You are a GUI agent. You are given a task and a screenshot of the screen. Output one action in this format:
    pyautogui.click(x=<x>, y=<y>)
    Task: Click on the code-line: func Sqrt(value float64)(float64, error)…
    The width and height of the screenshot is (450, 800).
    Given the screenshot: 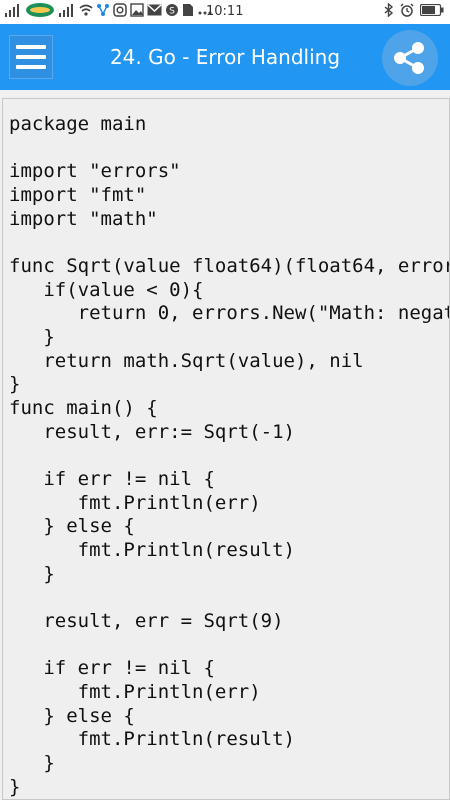 What is the action you would take?
    pyautogui.click(x=229, y=266)
    